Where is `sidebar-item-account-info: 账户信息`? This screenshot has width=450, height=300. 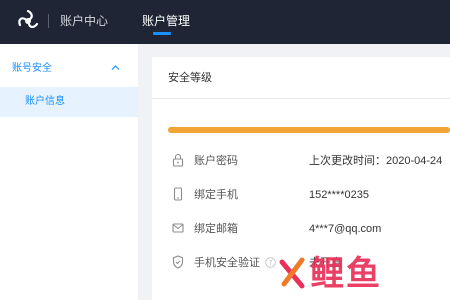
sidebar-item-account-info: 账户信息 is located at coordinates (69, 102).